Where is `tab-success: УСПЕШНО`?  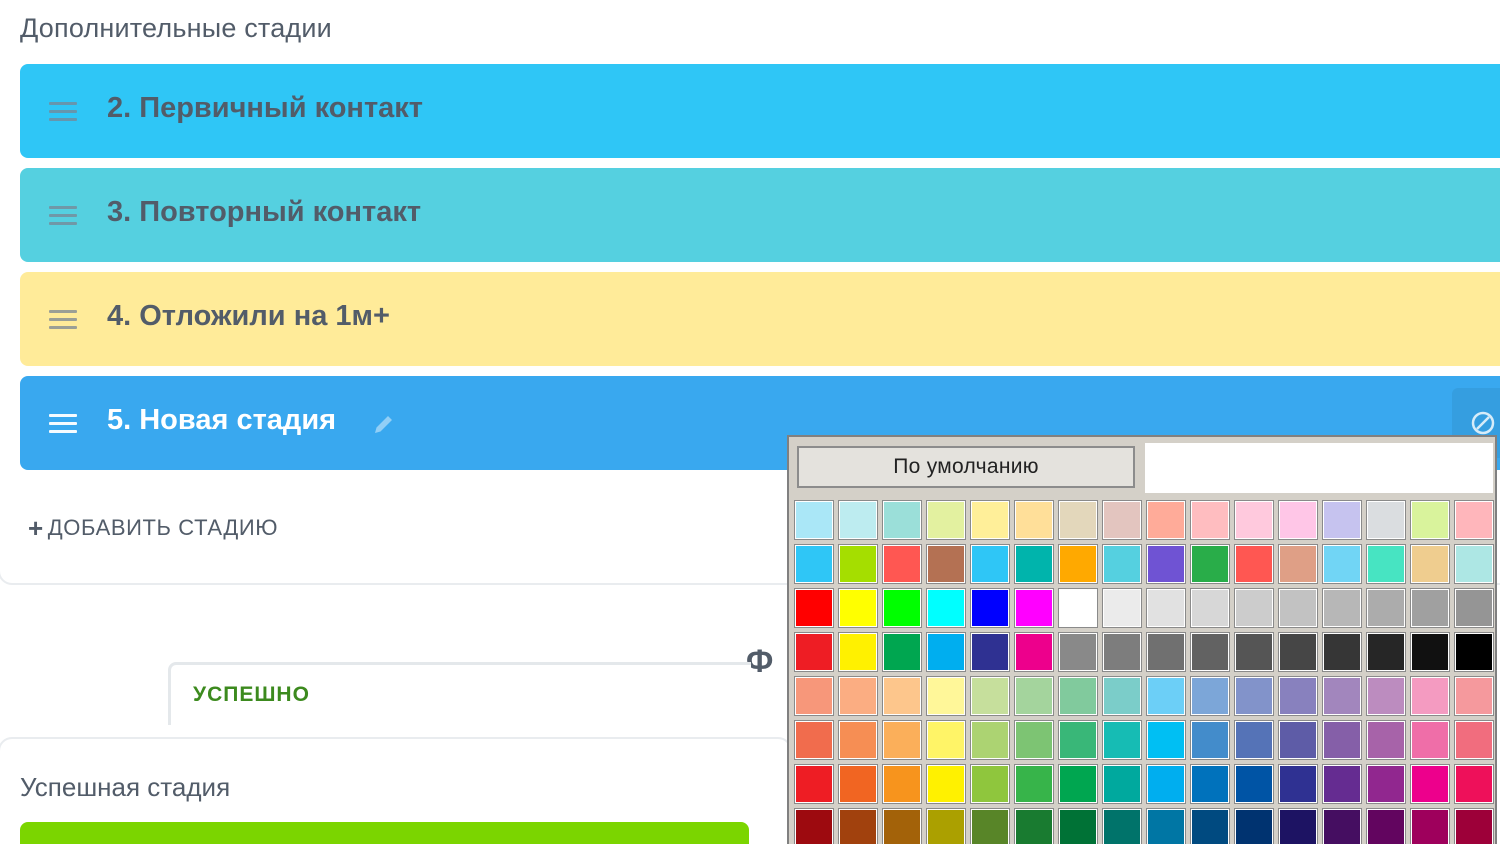 tab-success: УСПЕШНО is located at coordinates (459, 693).